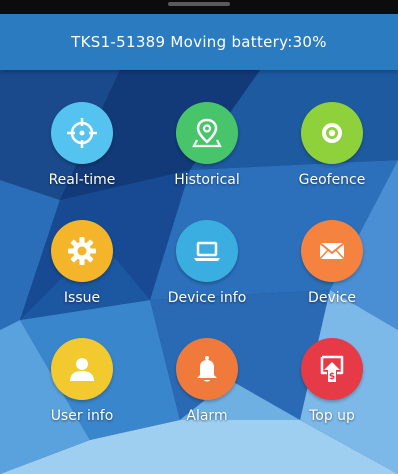  I want to click on target-circle-icon, so click(332, 133).